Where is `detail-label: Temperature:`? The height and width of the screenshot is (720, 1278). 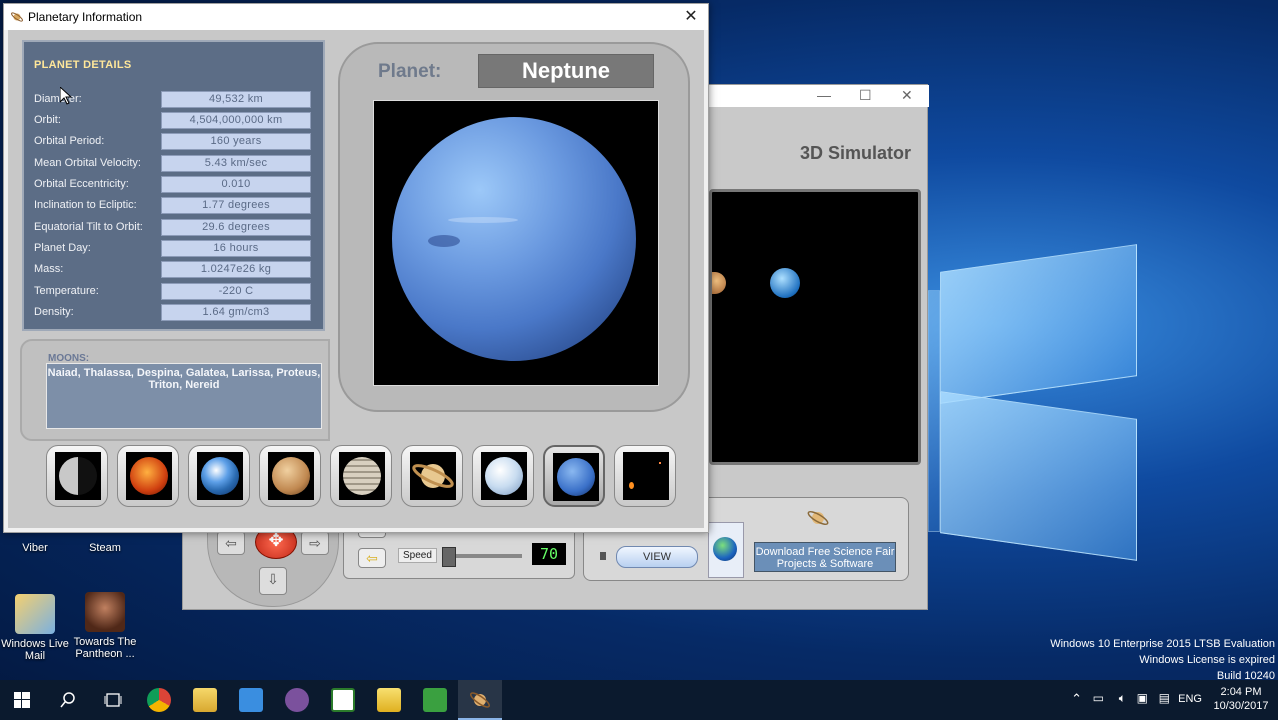
detail-label: Temperature: is located at coordinates (66, 291).